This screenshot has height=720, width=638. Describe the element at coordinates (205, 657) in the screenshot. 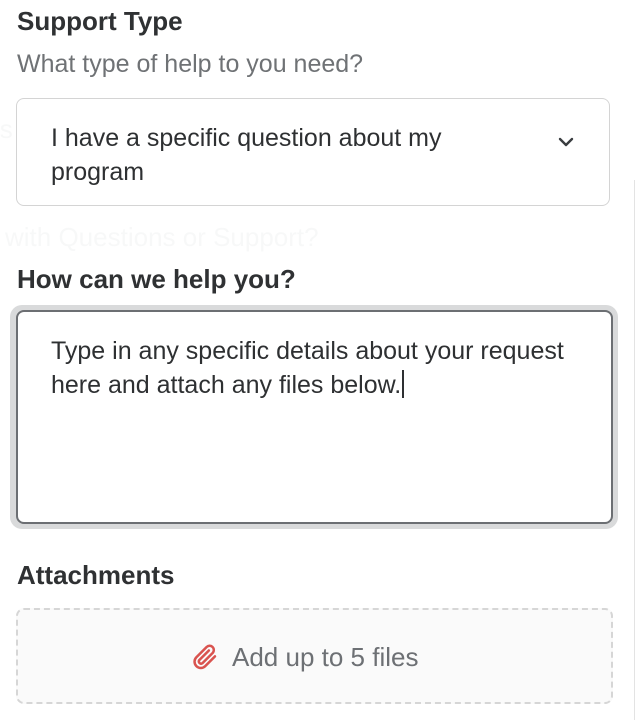

I see `paperclip-icon` at that location.